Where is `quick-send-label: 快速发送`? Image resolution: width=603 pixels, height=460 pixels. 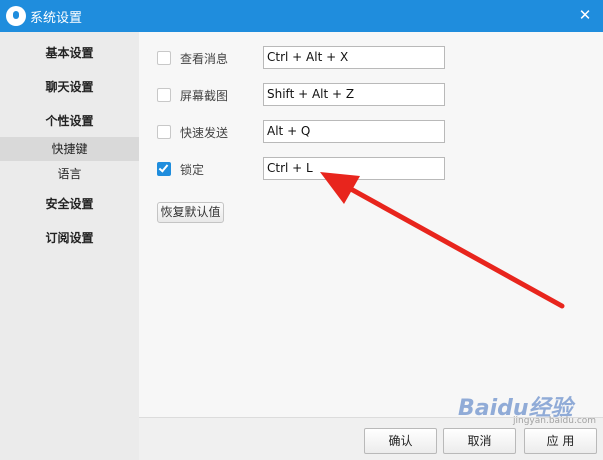 quick-send-label: 快速发送 is located at coordinates (204, 133).